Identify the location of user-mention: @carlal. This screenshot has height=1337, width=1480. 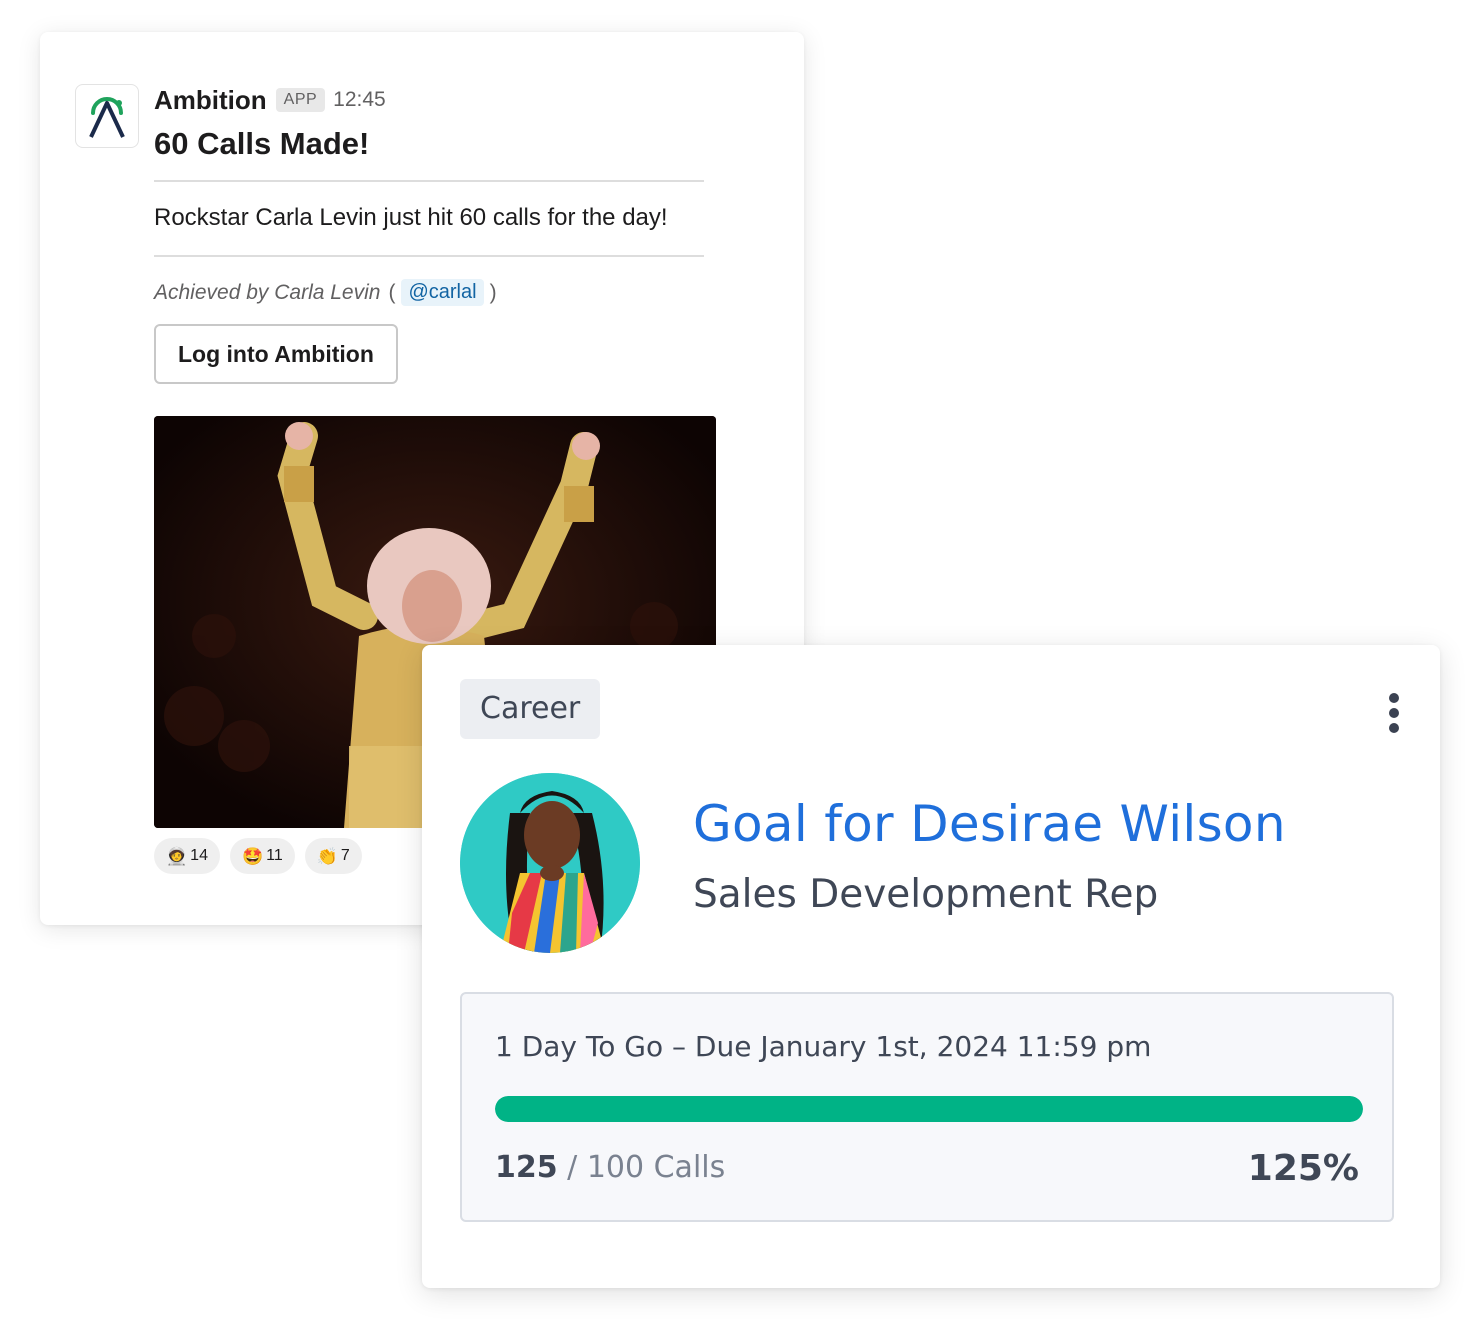
(442, 292).